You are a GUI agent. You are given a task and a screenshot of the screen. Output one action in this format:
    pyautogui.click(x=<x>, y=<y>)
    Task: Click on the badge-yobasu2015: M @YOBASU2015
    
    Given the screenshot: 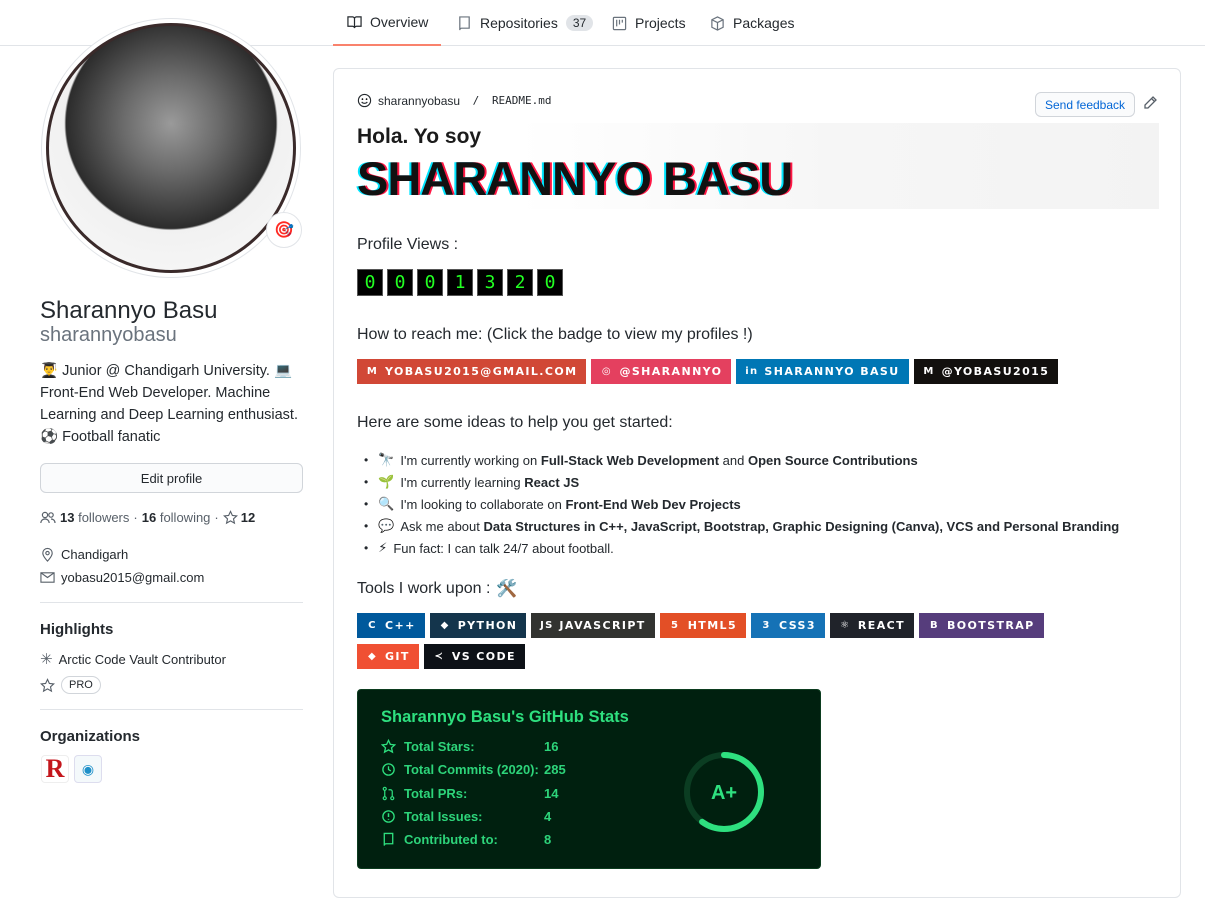 What is the action you would take?
    pyautogui.click(x=986, y=371)
    